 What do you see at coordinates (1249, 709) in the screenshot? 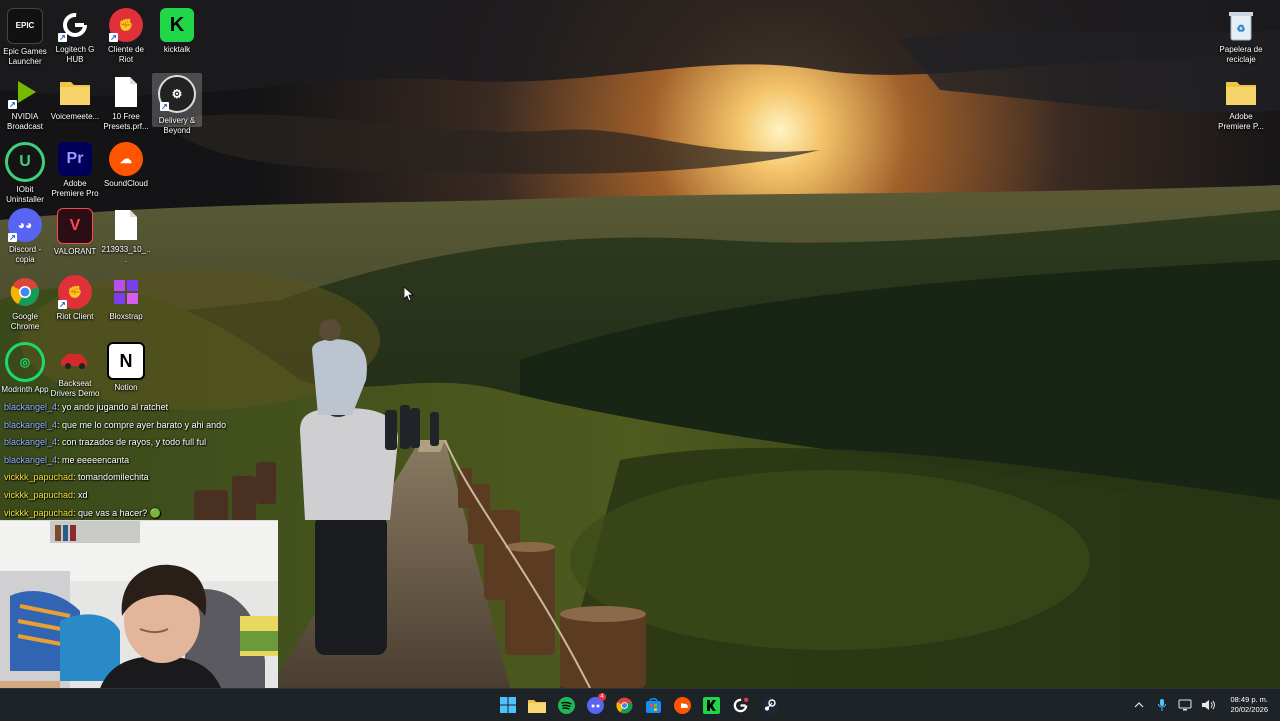
I see `clock-date: 20/02/2026` at bounding box center [1249, 709].